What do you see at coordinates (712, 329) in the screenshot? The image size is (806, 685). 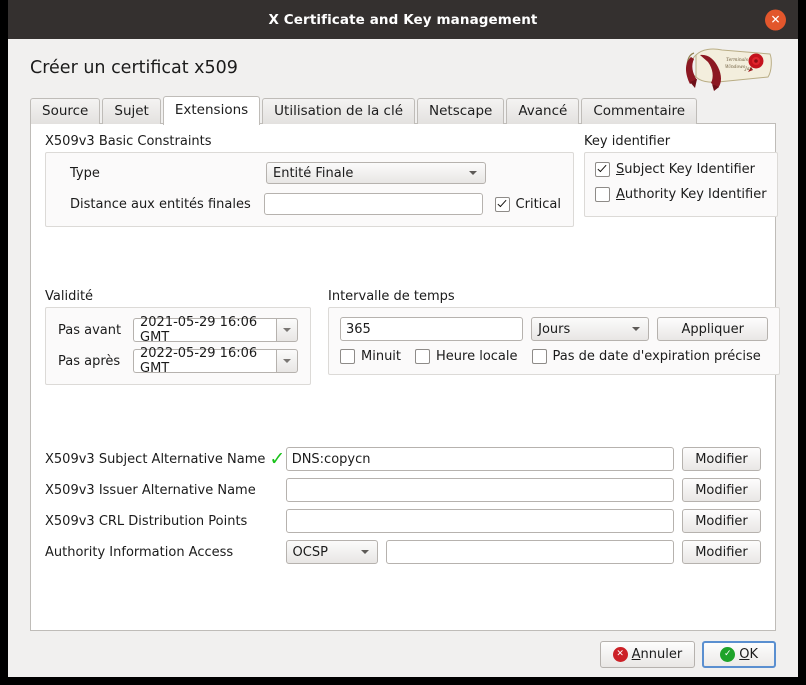 I see `apply-button: Appliquer` at bounding box center [712, 329].